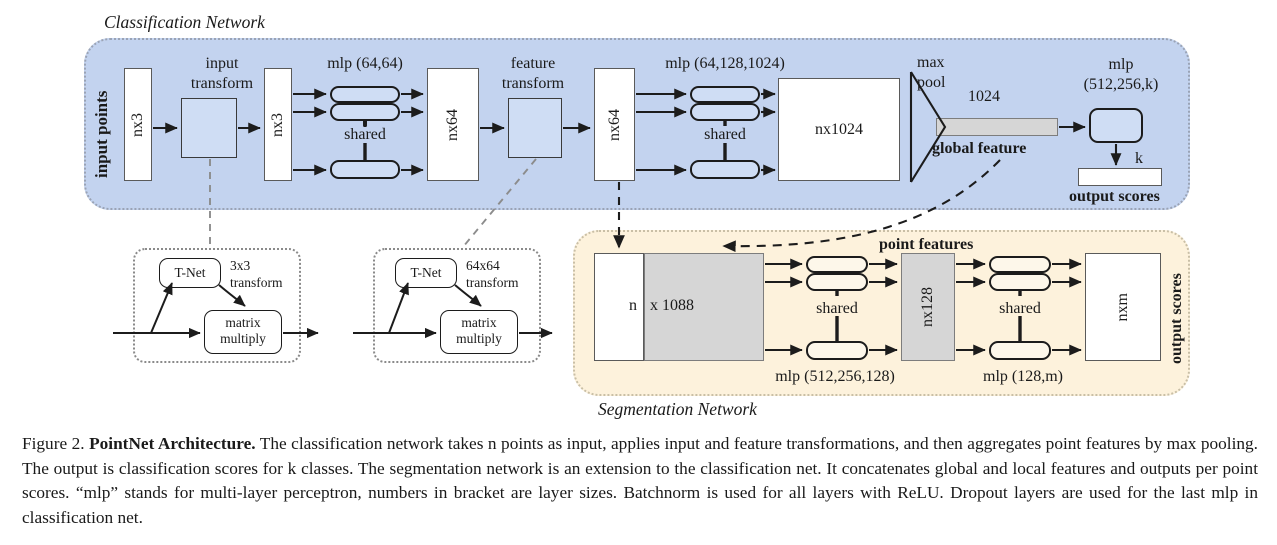 The image size is (1277, 545). Describe the element at coordinates (365, 169) in the screenshot. I see `mlp1-box-bottom` at that location.